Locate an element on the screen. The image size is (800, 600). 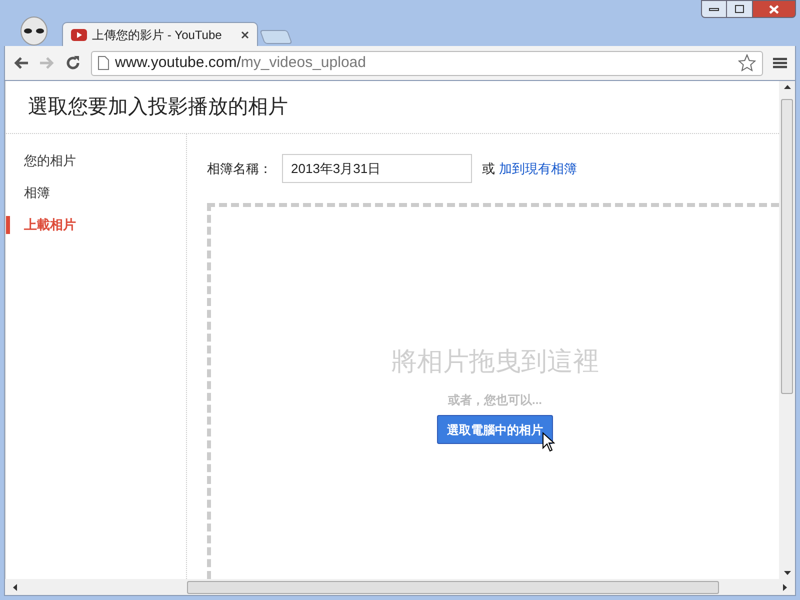
url-text: www.youtube.com/my_videos_upload is located at coordinates (240, 62).